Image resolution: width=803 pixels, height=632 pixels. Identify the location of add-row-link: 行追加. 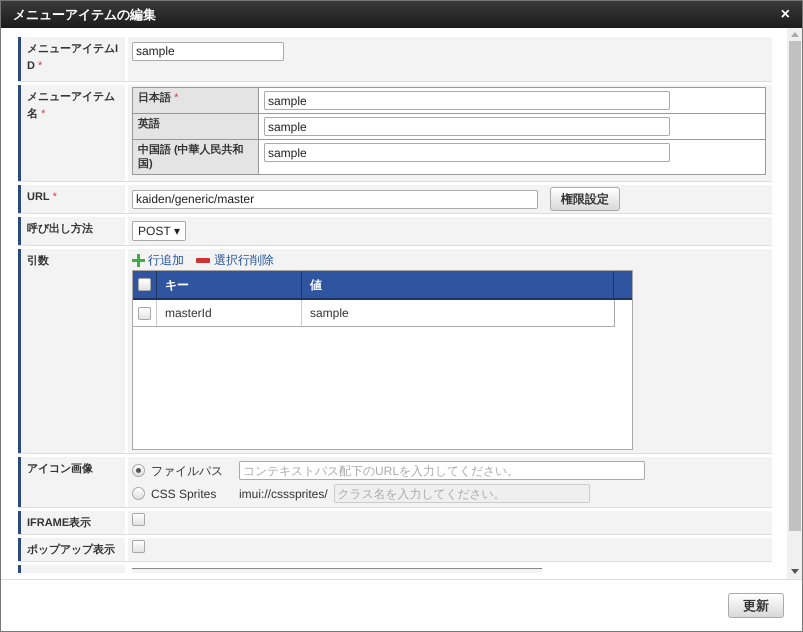
(158, 260).